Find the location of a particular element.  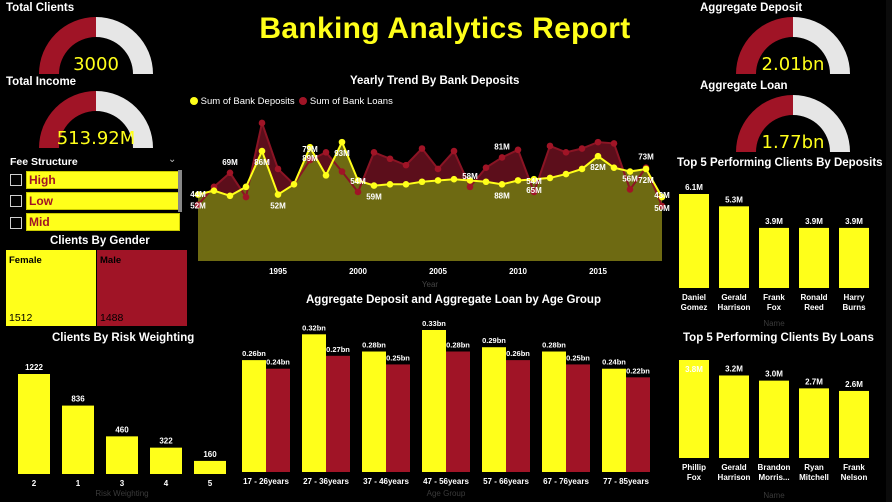

gender-tile-male: Male 1488 is located at coordinates (142, 288).